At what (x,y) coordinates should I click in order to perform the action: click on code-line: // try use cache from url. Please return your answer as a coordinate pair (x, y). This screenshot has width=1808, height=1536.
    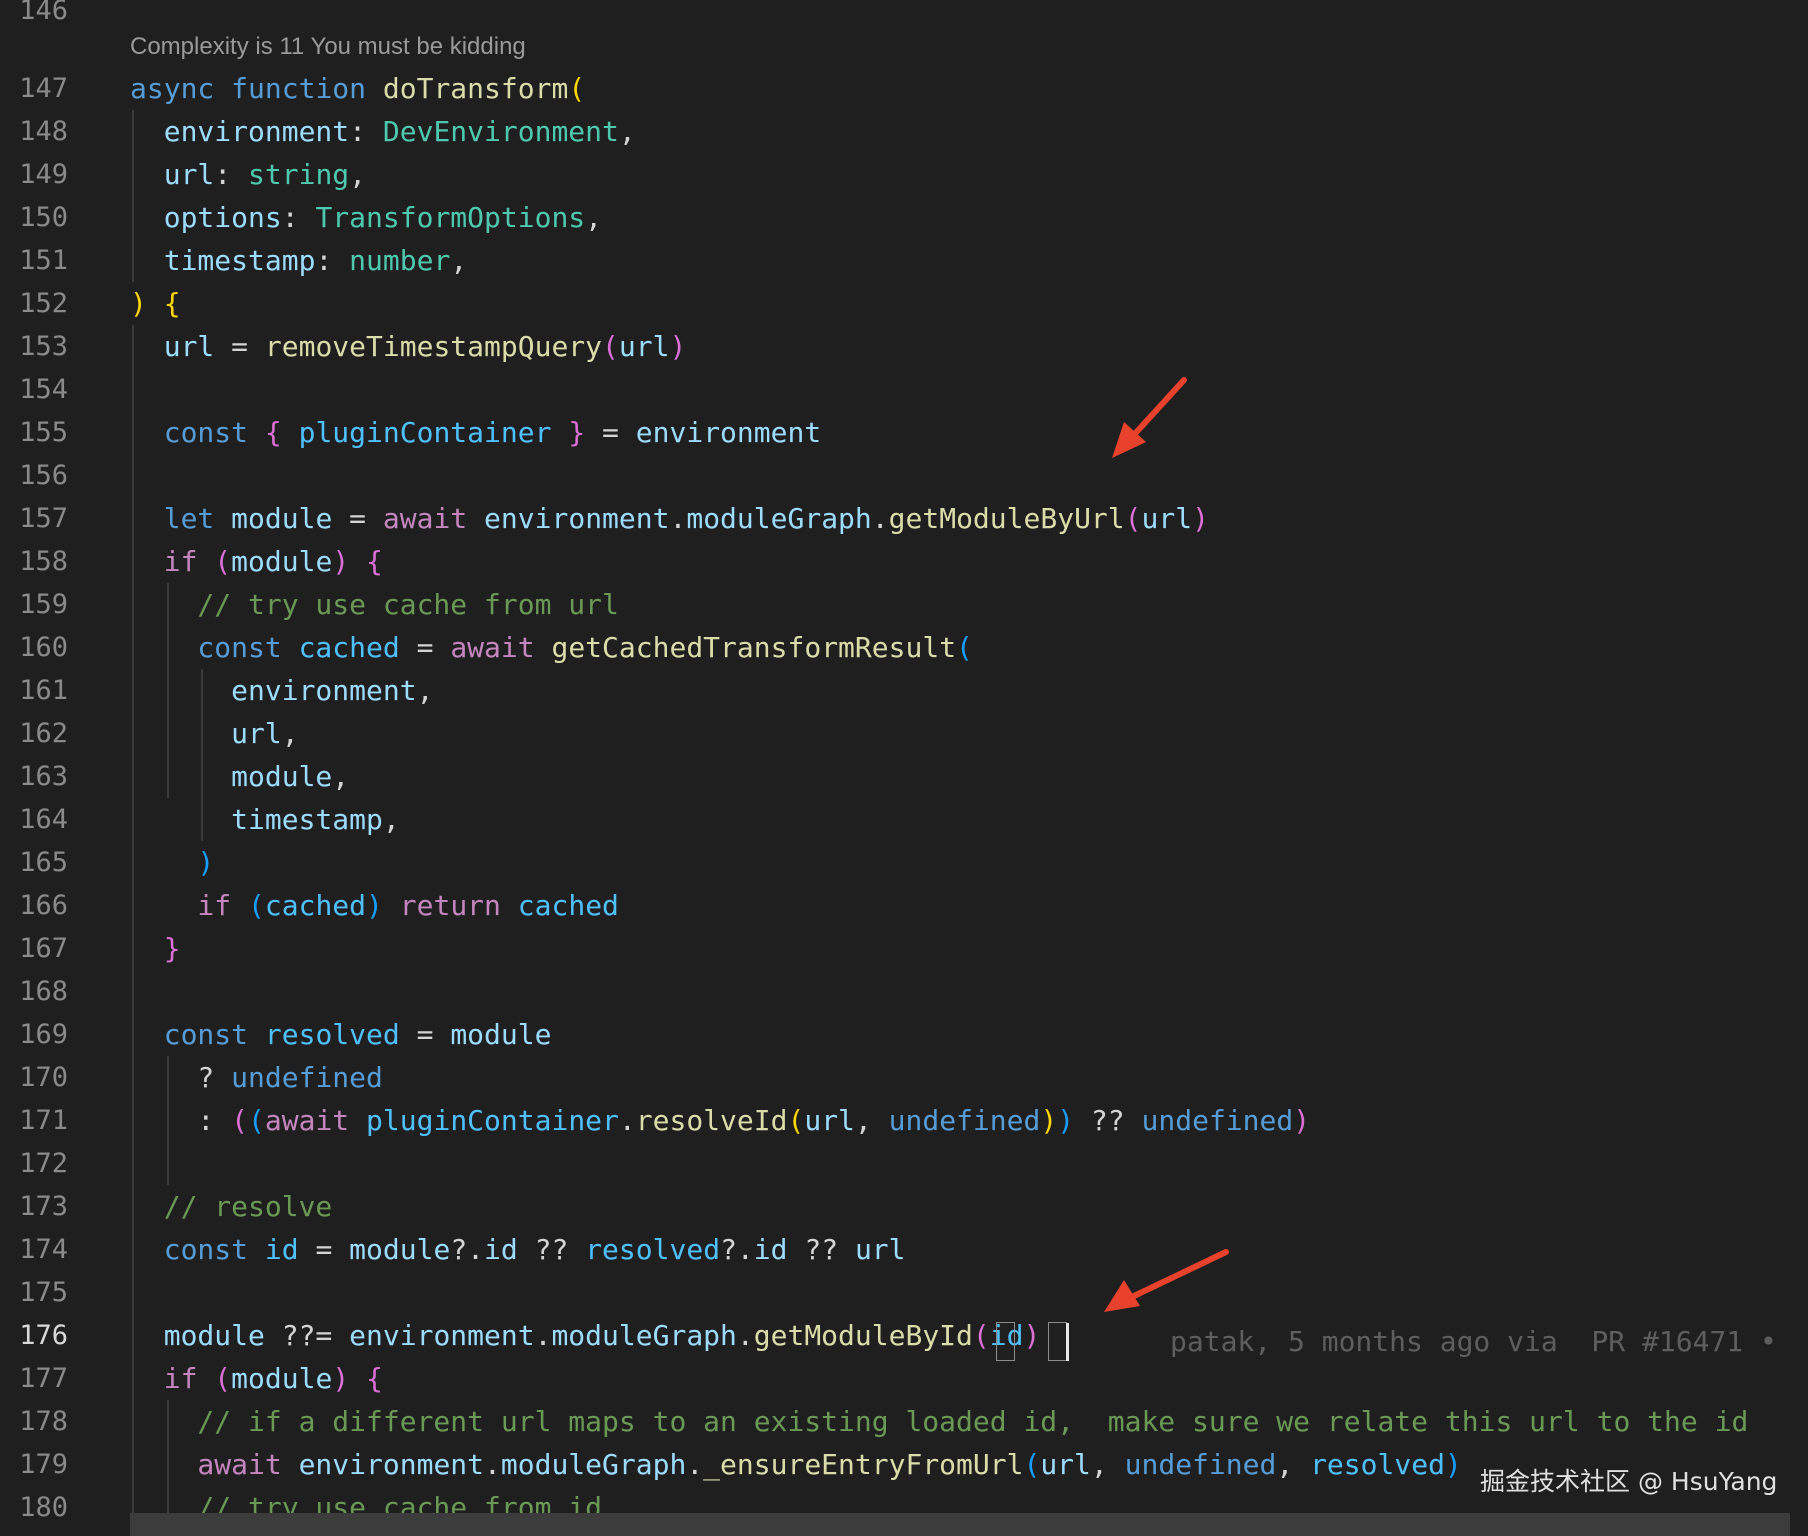
    Looking at the image, I should click on (374, 604).